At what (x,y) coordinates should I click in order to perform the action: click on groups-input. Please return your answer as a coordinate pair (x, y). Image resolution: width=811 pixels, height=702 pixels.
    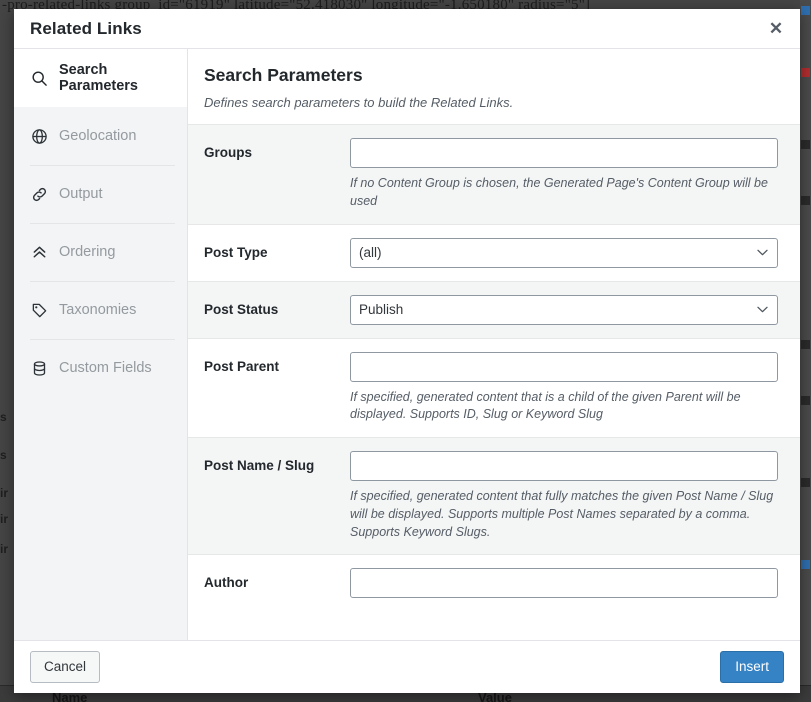
    Looking at the image, I should click on (564, 153).